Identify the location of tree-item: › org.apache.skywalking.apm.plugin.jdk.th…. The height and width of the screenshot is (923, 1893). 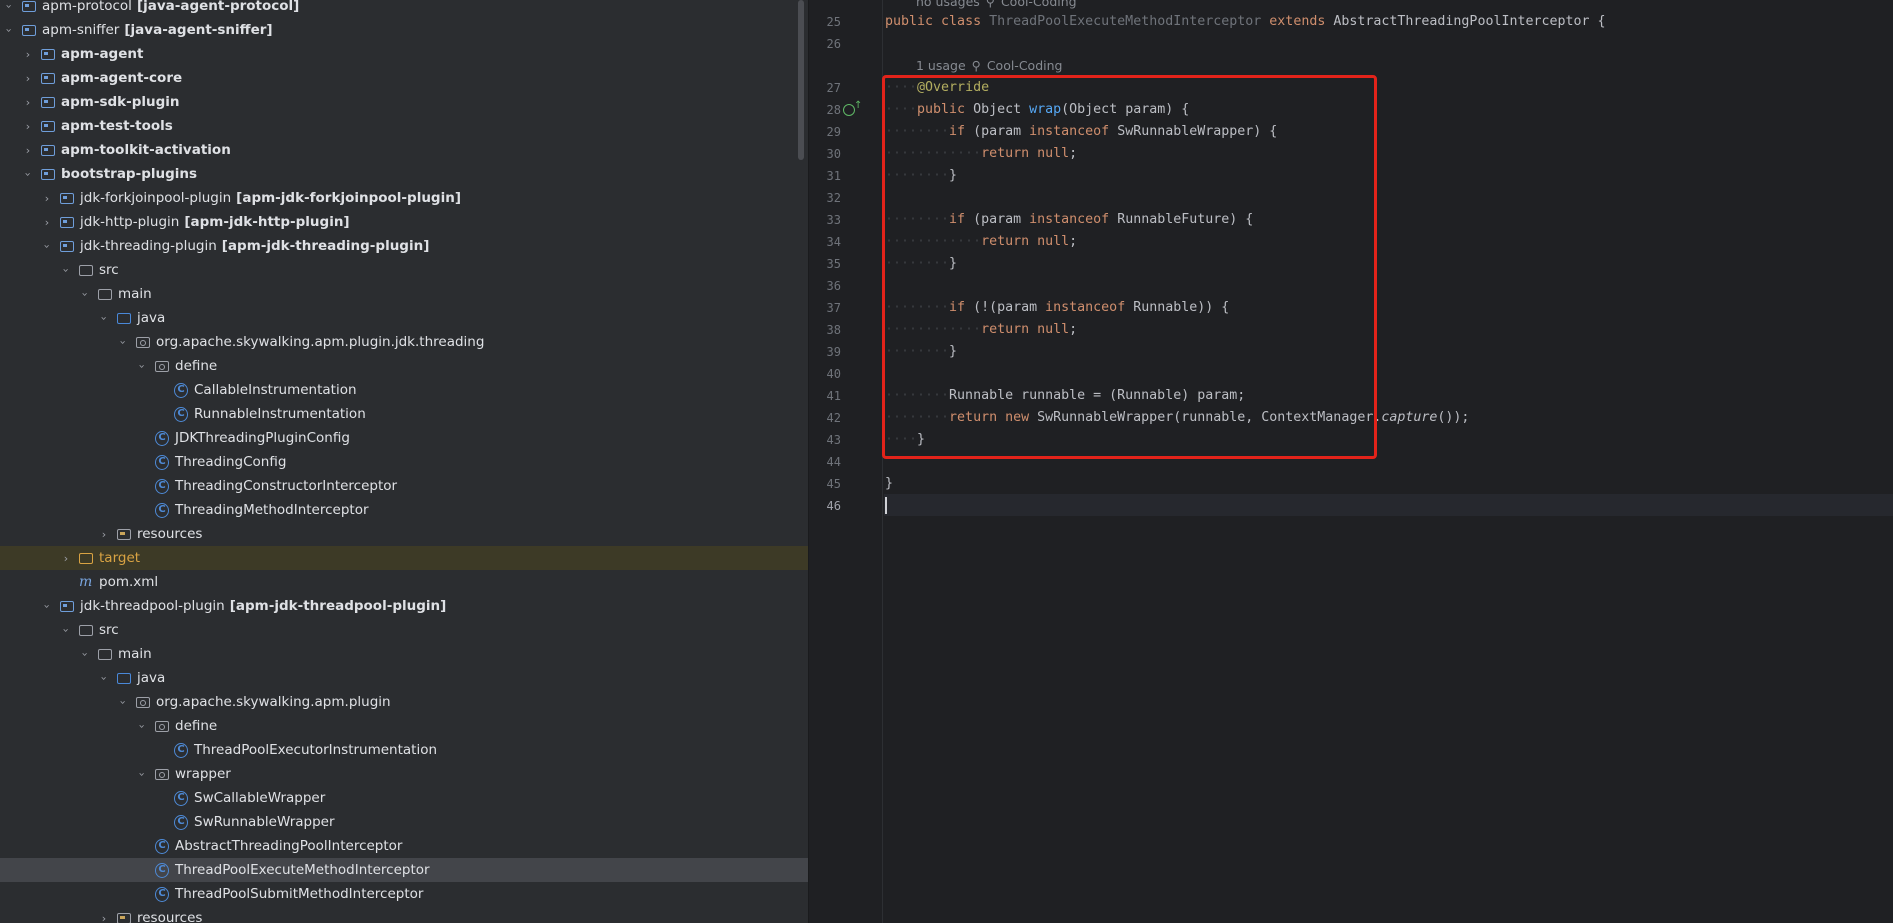
(404, 342).